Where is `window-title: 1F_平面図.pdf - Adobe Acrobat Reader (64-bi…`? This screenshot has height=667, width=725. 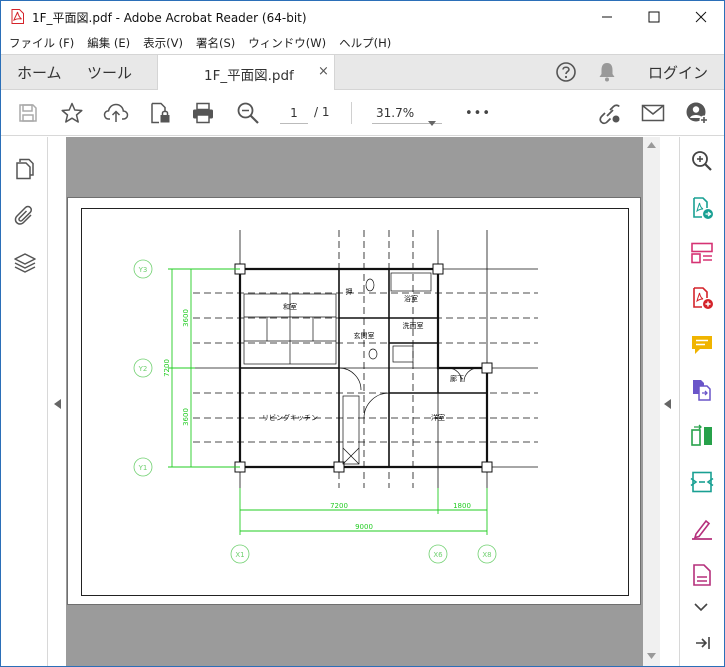 window-title: 1F_平面図.pdf - Adobe Acrobat Reader (64-bi… is located at coordinates (169, 18).